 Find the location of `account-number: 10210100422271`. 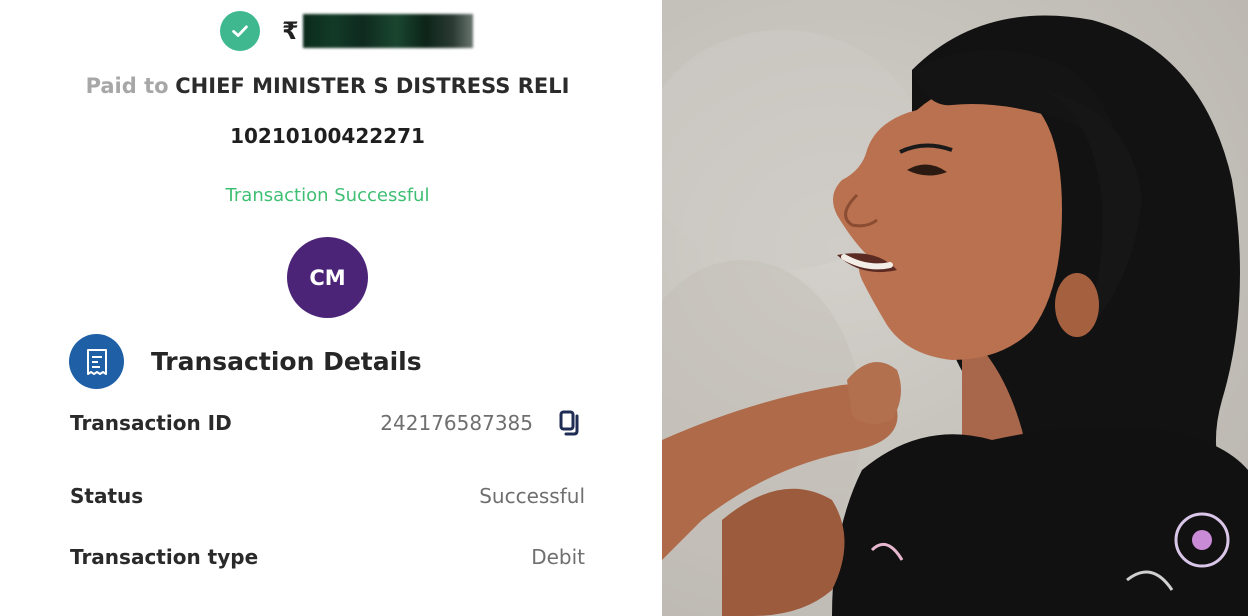

account-number: 10210100422271 is located at coordinates (327, 136).